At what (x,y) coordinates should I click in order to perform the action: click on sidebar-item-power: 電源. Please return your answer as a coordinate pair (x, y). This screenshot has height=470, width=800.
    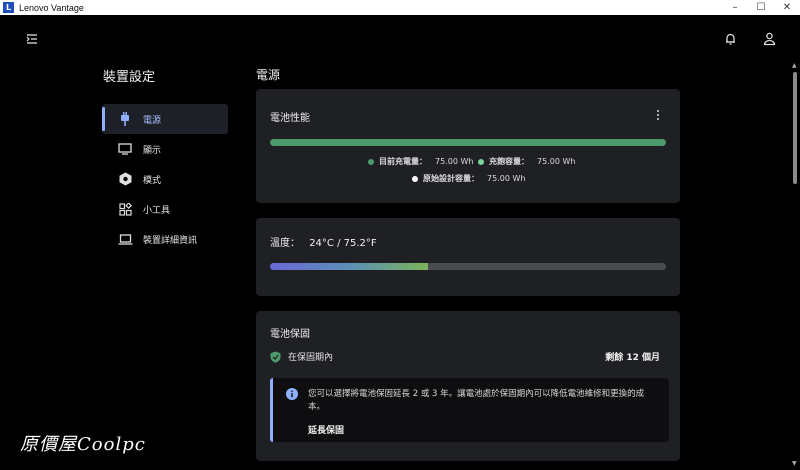
    Looking at the image, I should click on (165, 119).